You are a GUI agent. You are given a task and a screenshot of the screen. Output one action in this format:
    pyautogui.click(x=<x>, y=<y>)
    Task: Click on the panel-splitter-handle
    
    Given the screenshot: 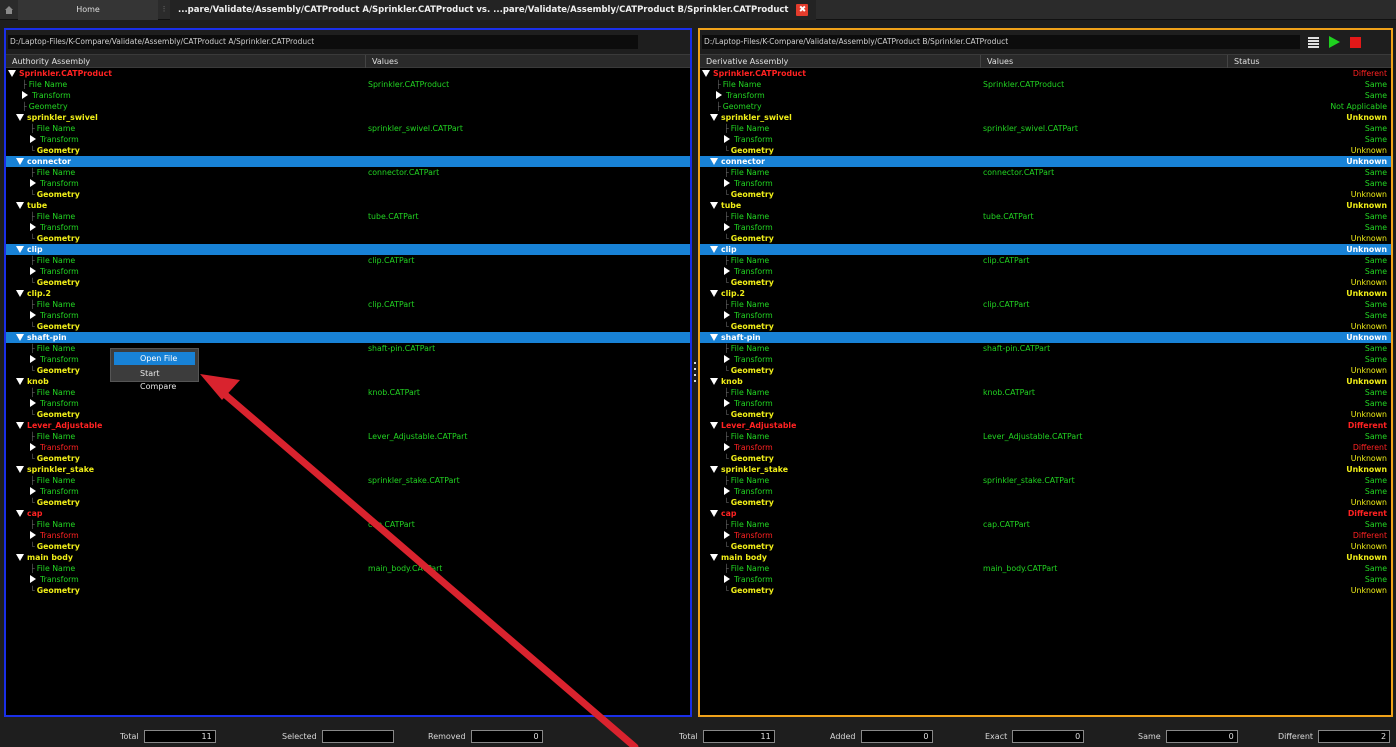 What is the action you would take?
    pyautogui.click(x=695, y=372)
    